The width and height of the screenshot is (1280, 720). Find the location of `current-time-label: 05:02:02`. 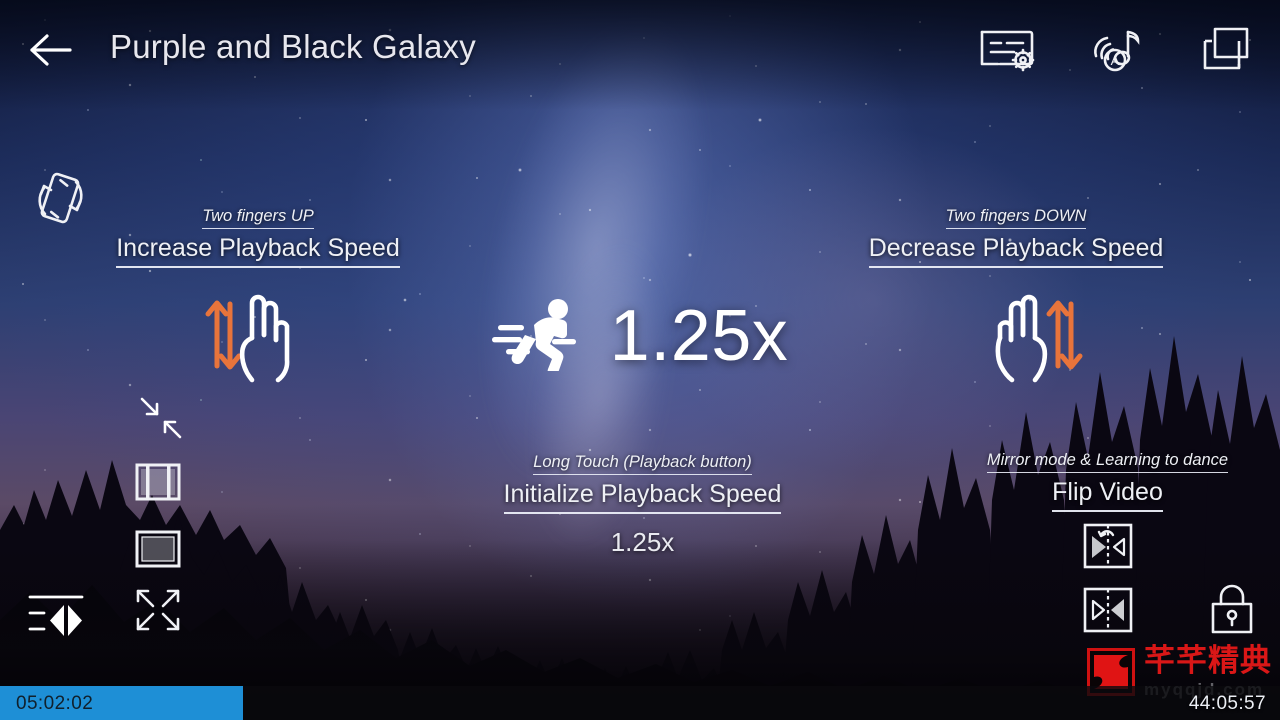

current-time-label: 05:02:02 is located at coordinates (55, 703).